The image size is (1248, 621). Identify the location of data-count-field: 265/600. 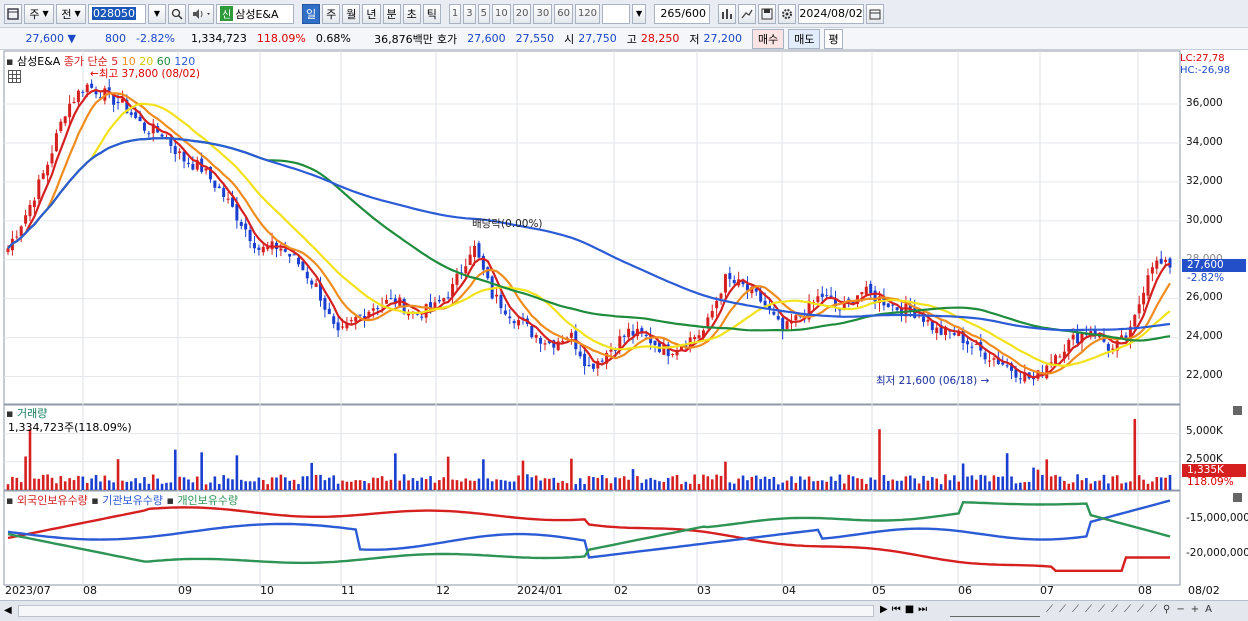
(682, 13).